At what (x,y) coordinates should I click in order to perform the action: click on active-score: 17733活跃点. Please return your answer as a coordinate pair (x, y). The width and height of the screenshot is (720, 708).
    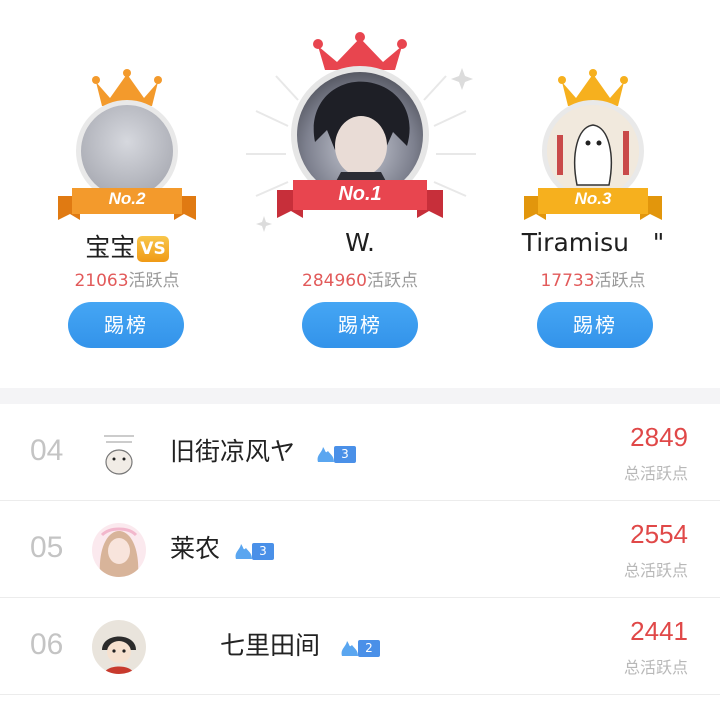
    Looking at the image, I should click on (593, 278).